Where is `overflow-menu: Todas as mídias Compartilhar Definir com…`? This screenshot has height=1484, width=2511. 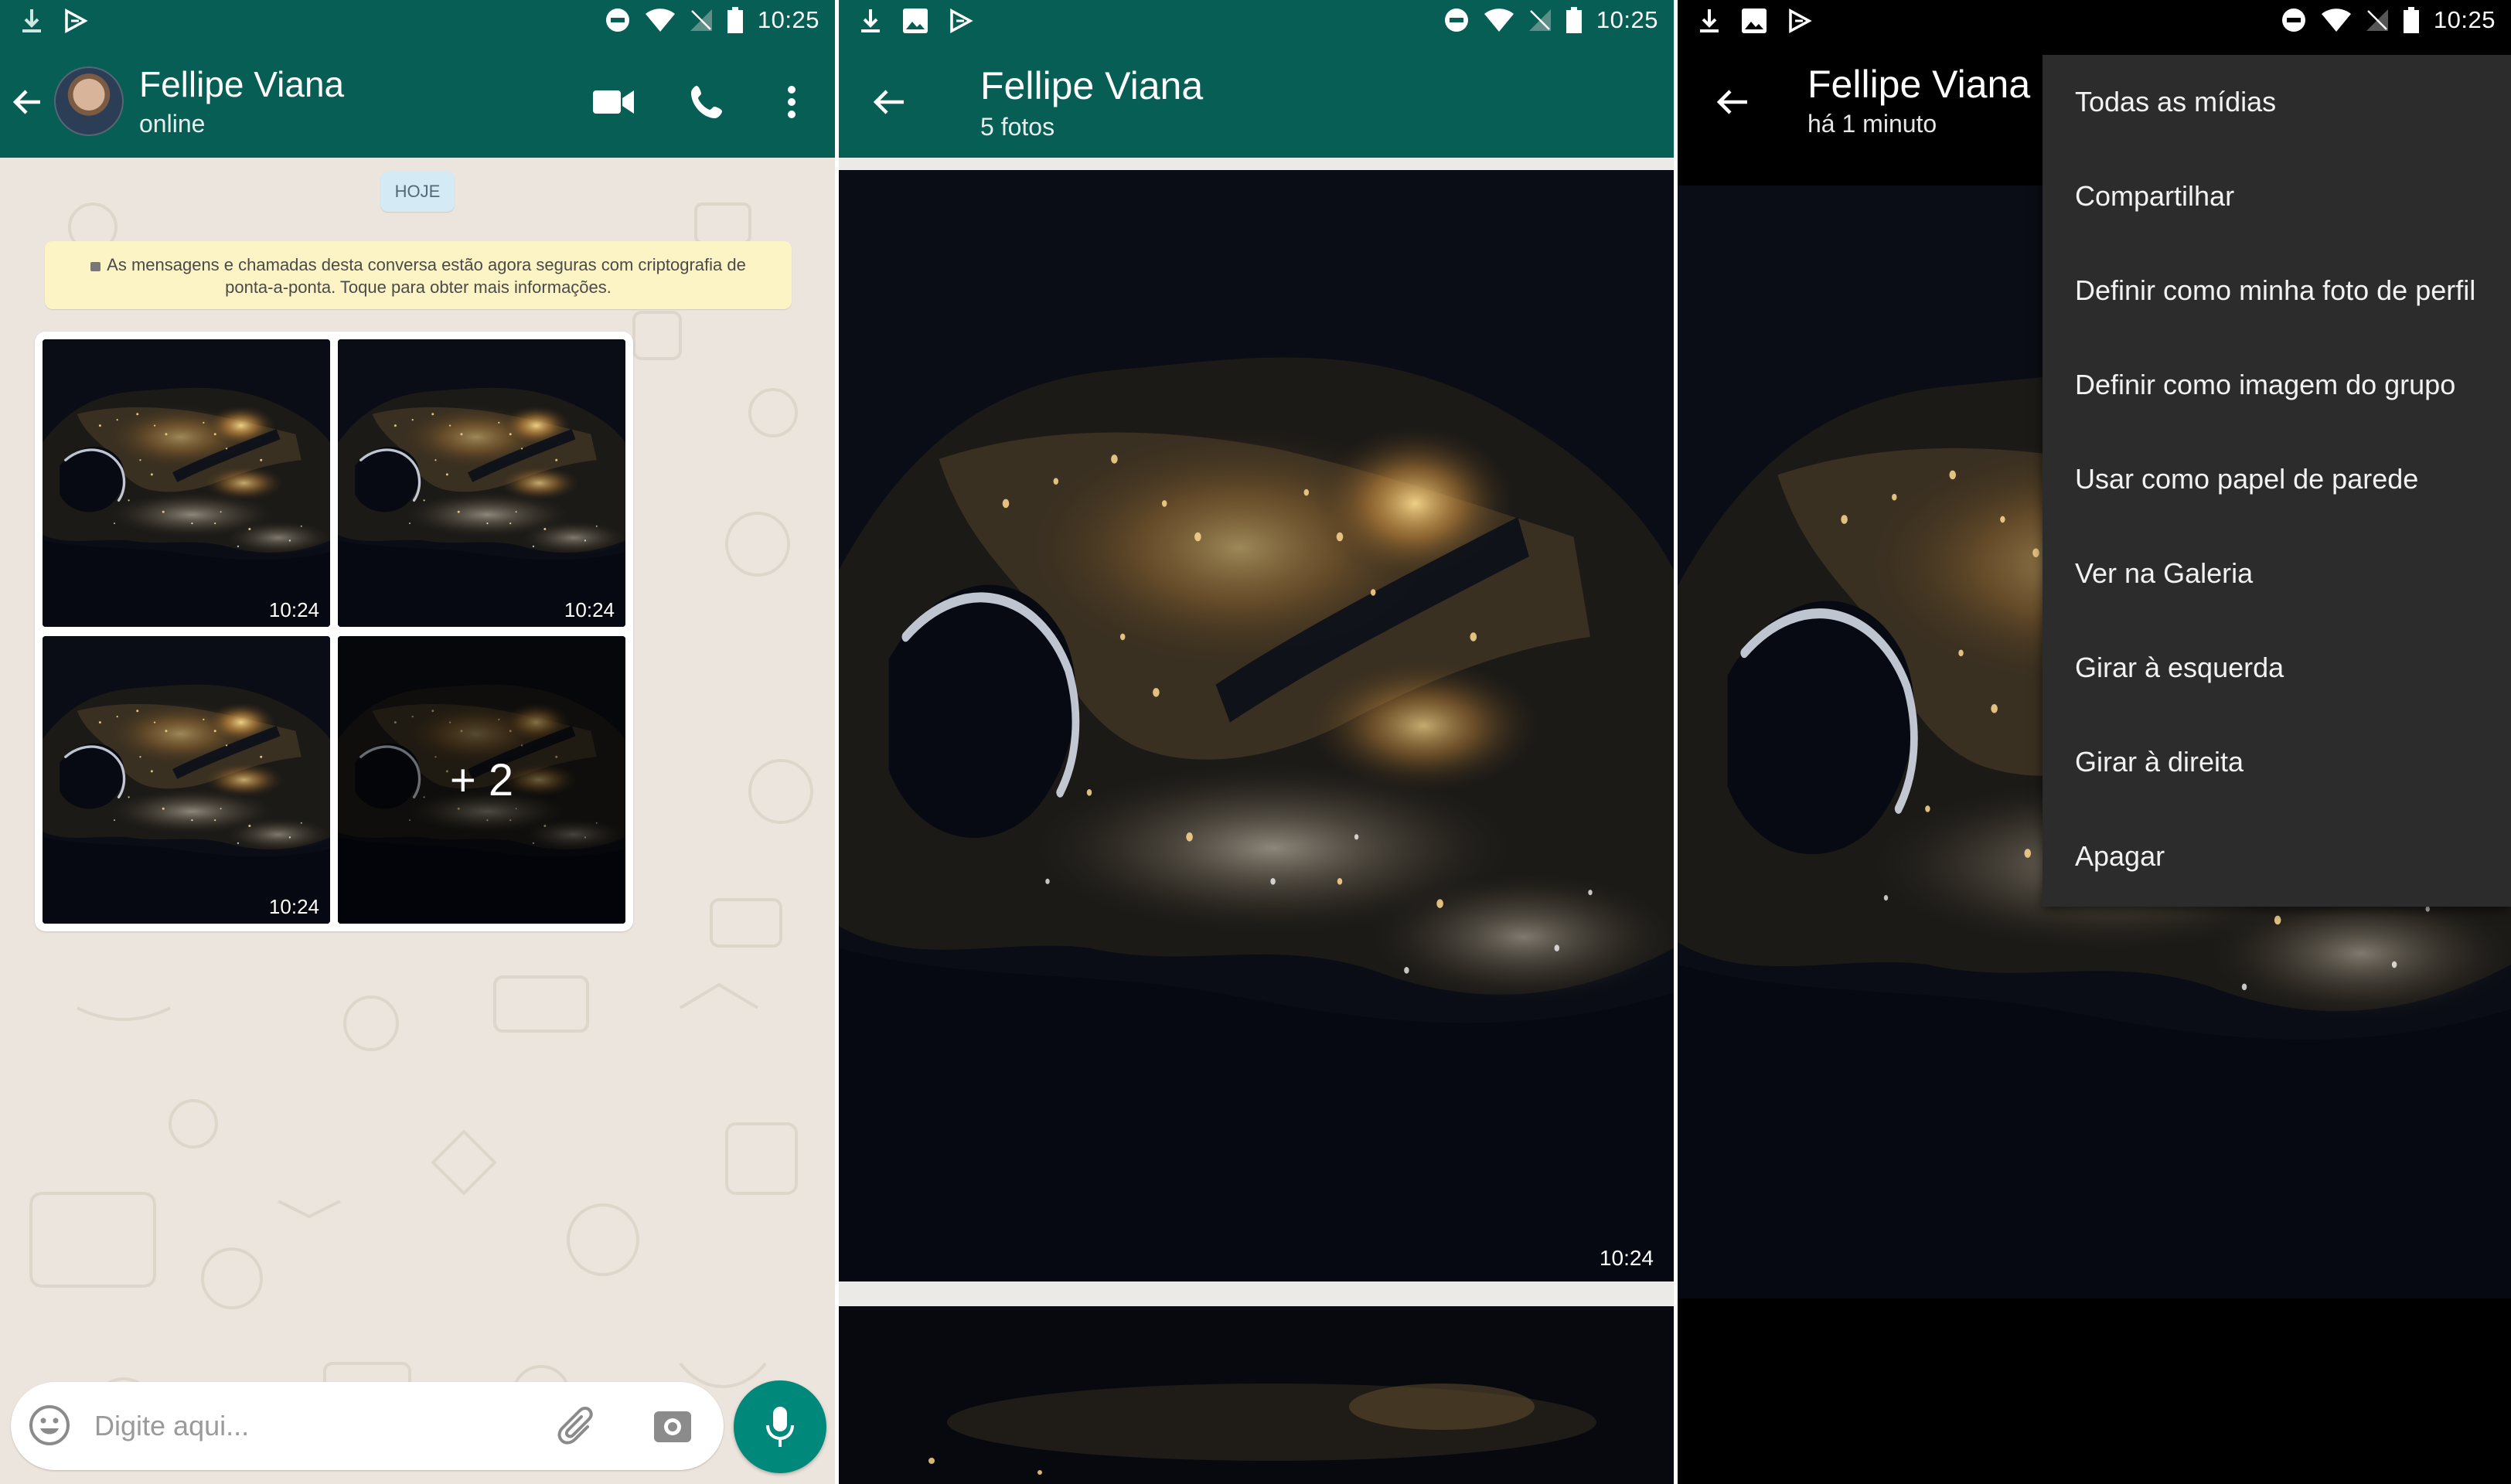 overflow-menu: Todas as mídias Compartilhar Definir com… is located at coordinates (2277, 481).